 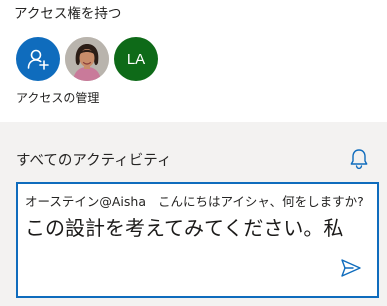 I want to click on send-icon, so click(x=351, y=268).